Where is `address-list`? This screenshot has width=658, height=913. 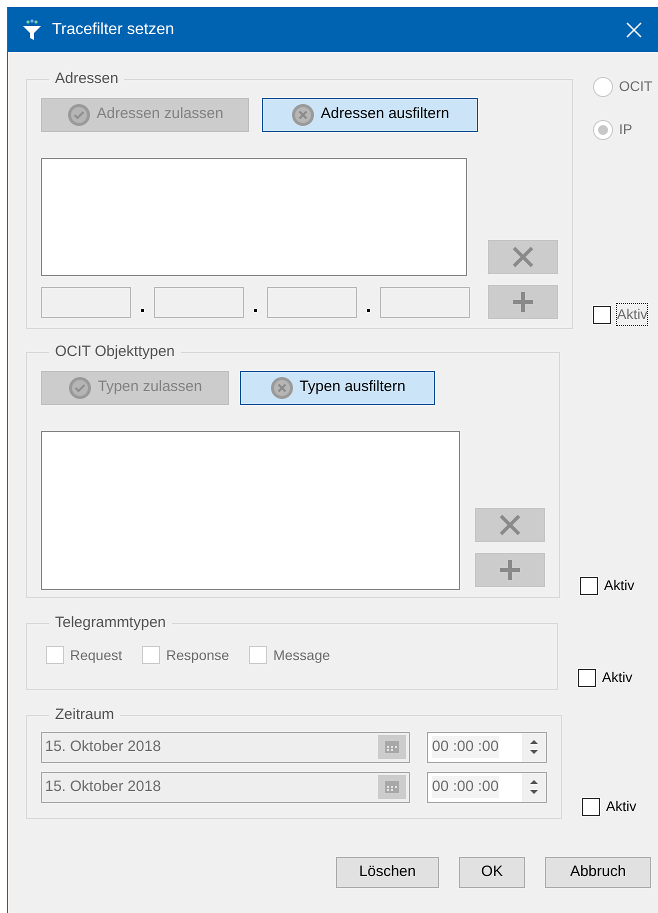 address-list is located at coordinates (254, 217).